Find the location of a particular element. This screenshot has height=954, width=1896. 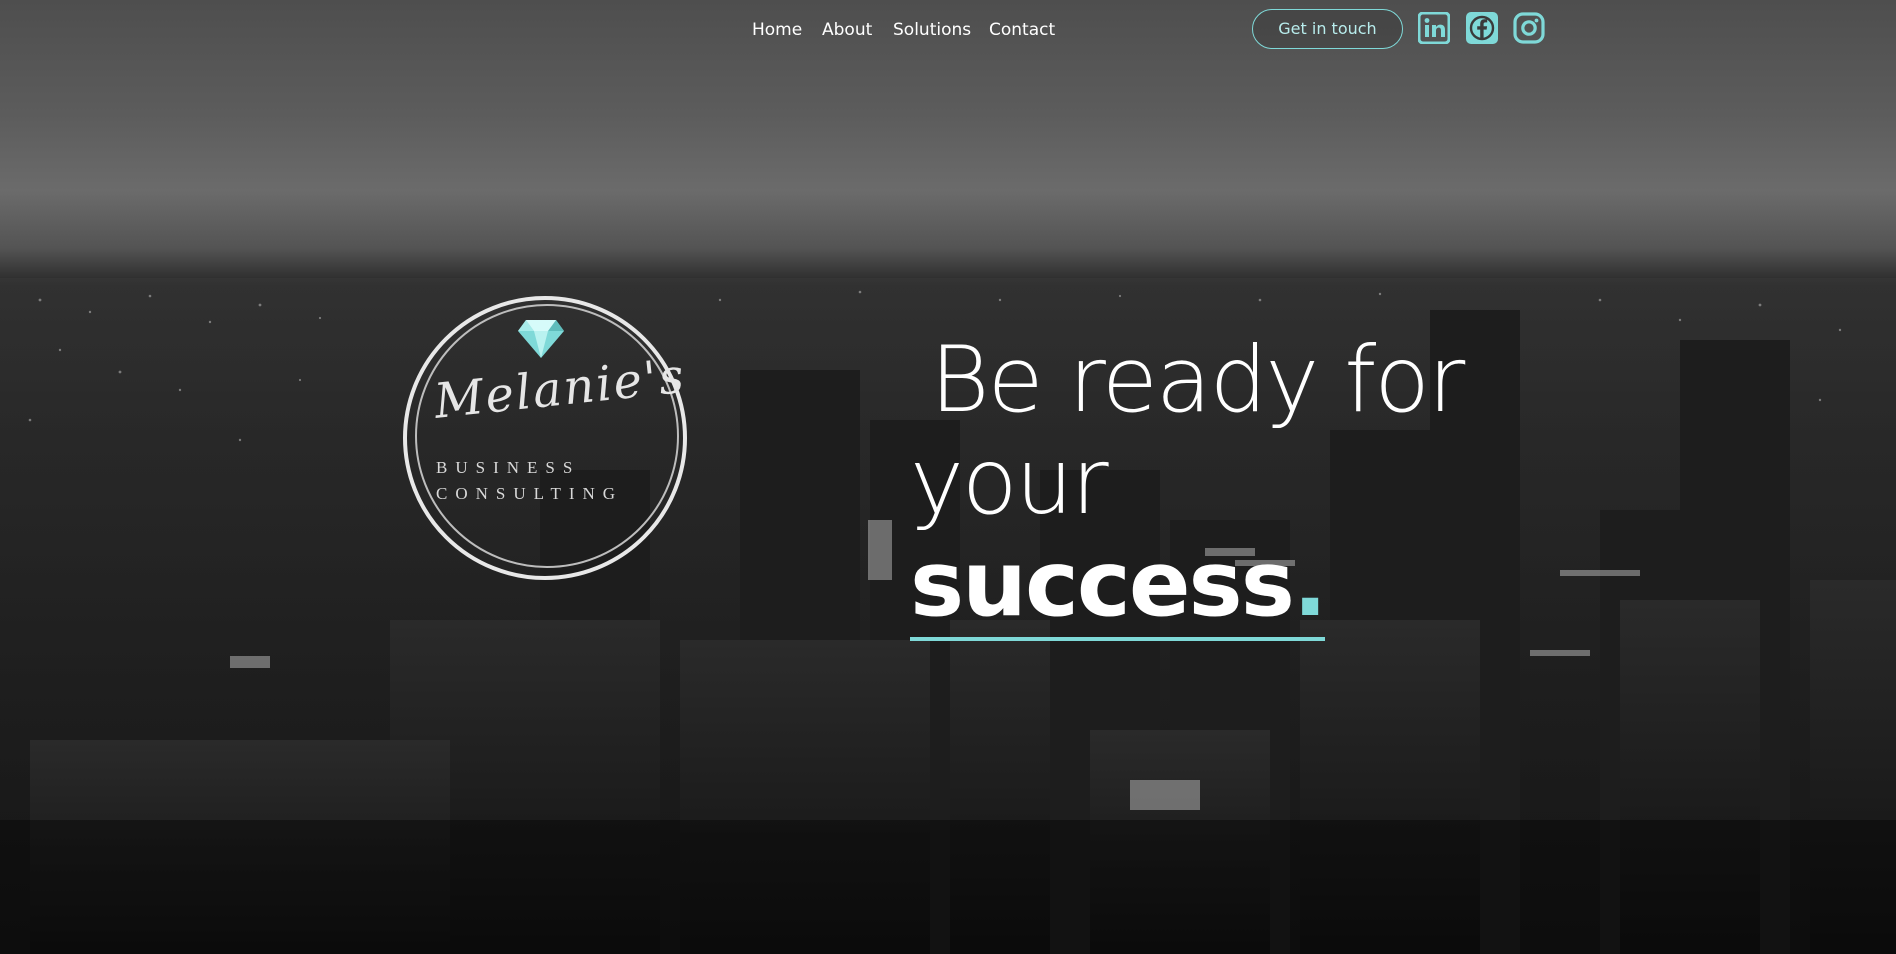

hero-headline: Be ready for your success. is located at coordinates (1210, 485).